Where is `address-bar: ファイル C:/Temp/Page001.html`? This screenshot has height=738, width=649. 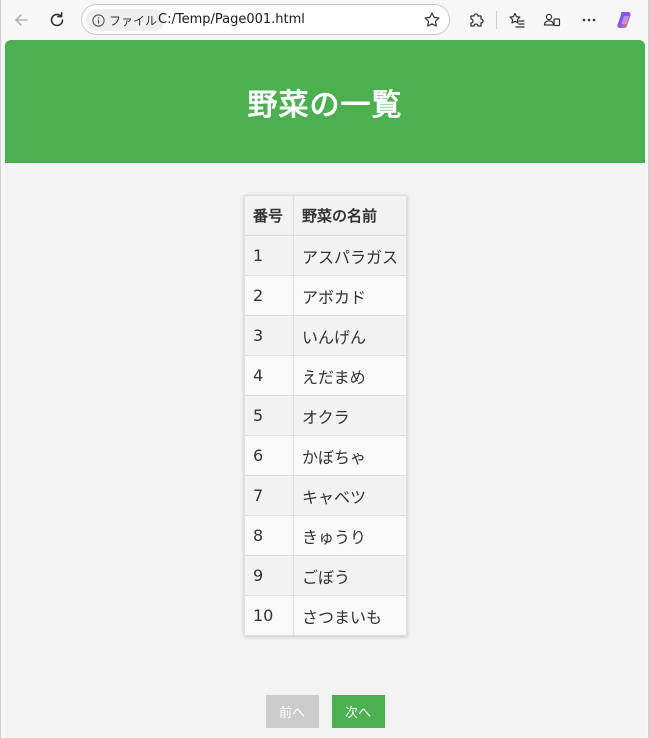 address-bar: ファイル C:/Temp/Page001.html is located at coordinates (265, 19).